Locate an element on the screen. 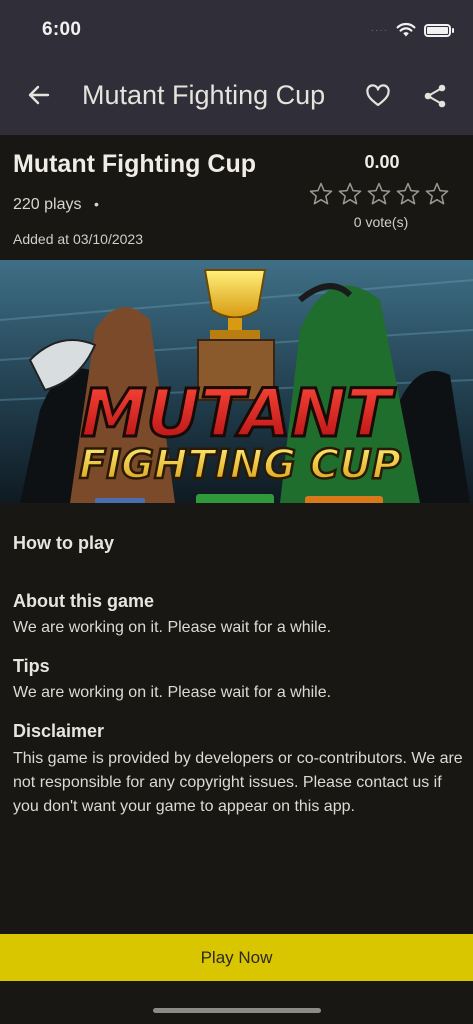 This screenshot has height=1024, width=473. heart-icon is located at coordinates (378, 96).